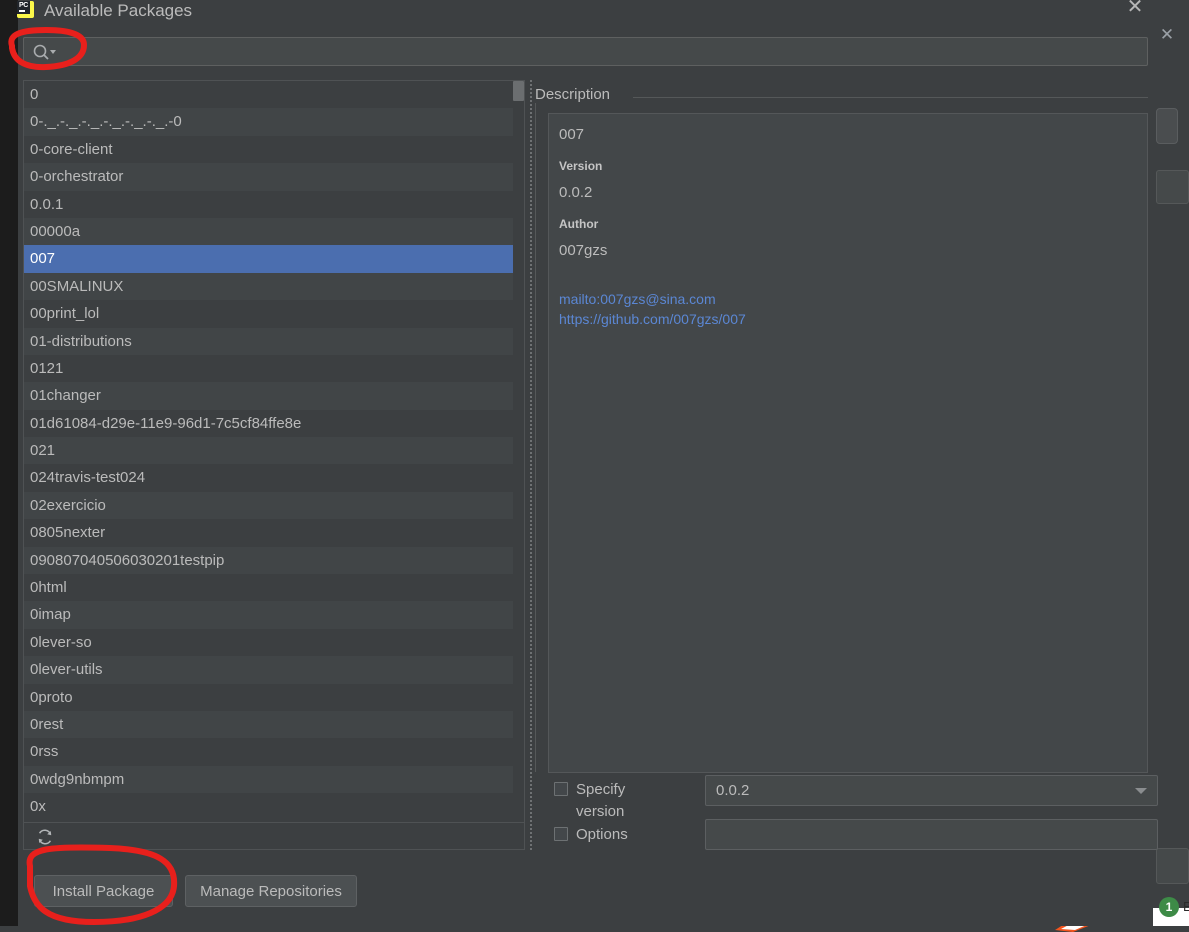  What do you see at coordinates (274, 836) in the screenshot?
I see `package-list-toolbar` at bounding box center [274, 836].